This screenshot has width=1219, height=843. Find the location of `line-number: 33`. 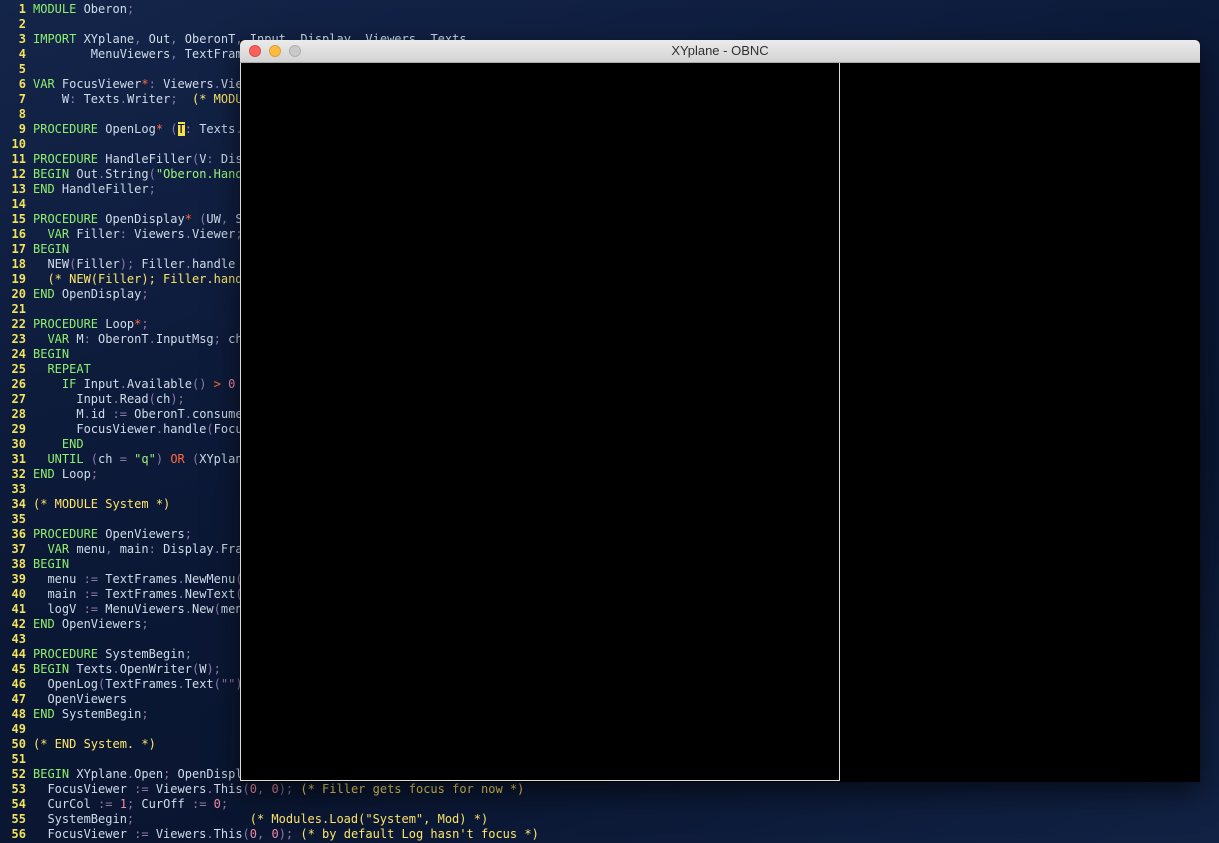

line-number: 33 is located at coordinates (18, 489).